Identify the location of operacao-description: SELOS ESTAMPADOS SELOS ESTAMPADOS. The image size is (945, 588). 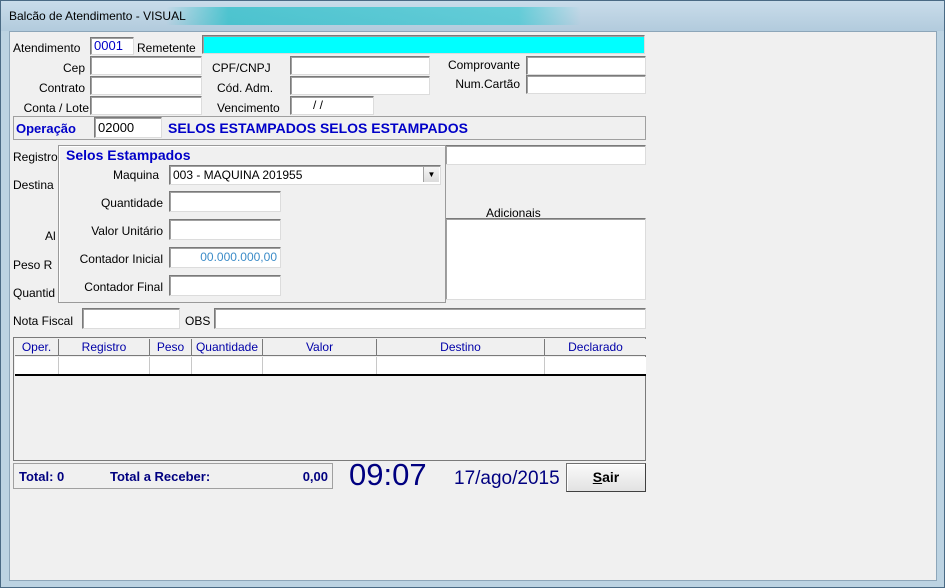
(318, 128).